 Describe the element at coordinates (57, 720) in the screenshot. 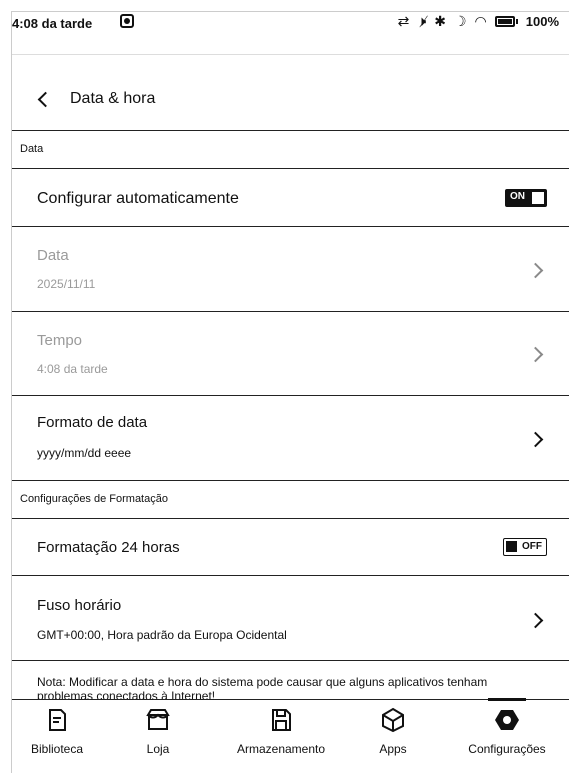

I see `library-icon` at that location.